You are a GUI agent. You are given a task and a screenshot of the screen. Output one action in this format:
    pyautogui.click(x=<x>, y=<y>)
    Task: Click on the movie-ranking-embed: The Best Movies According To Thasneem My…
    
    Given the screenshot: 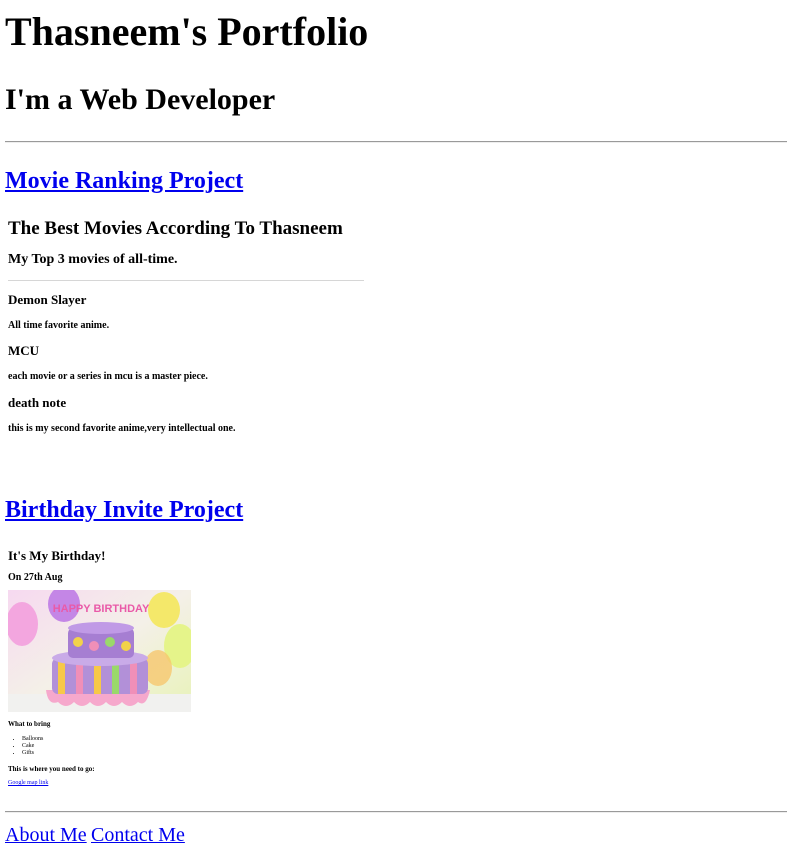 What is the action you would take?
    pyautogui.click(x=187, y=332)
    